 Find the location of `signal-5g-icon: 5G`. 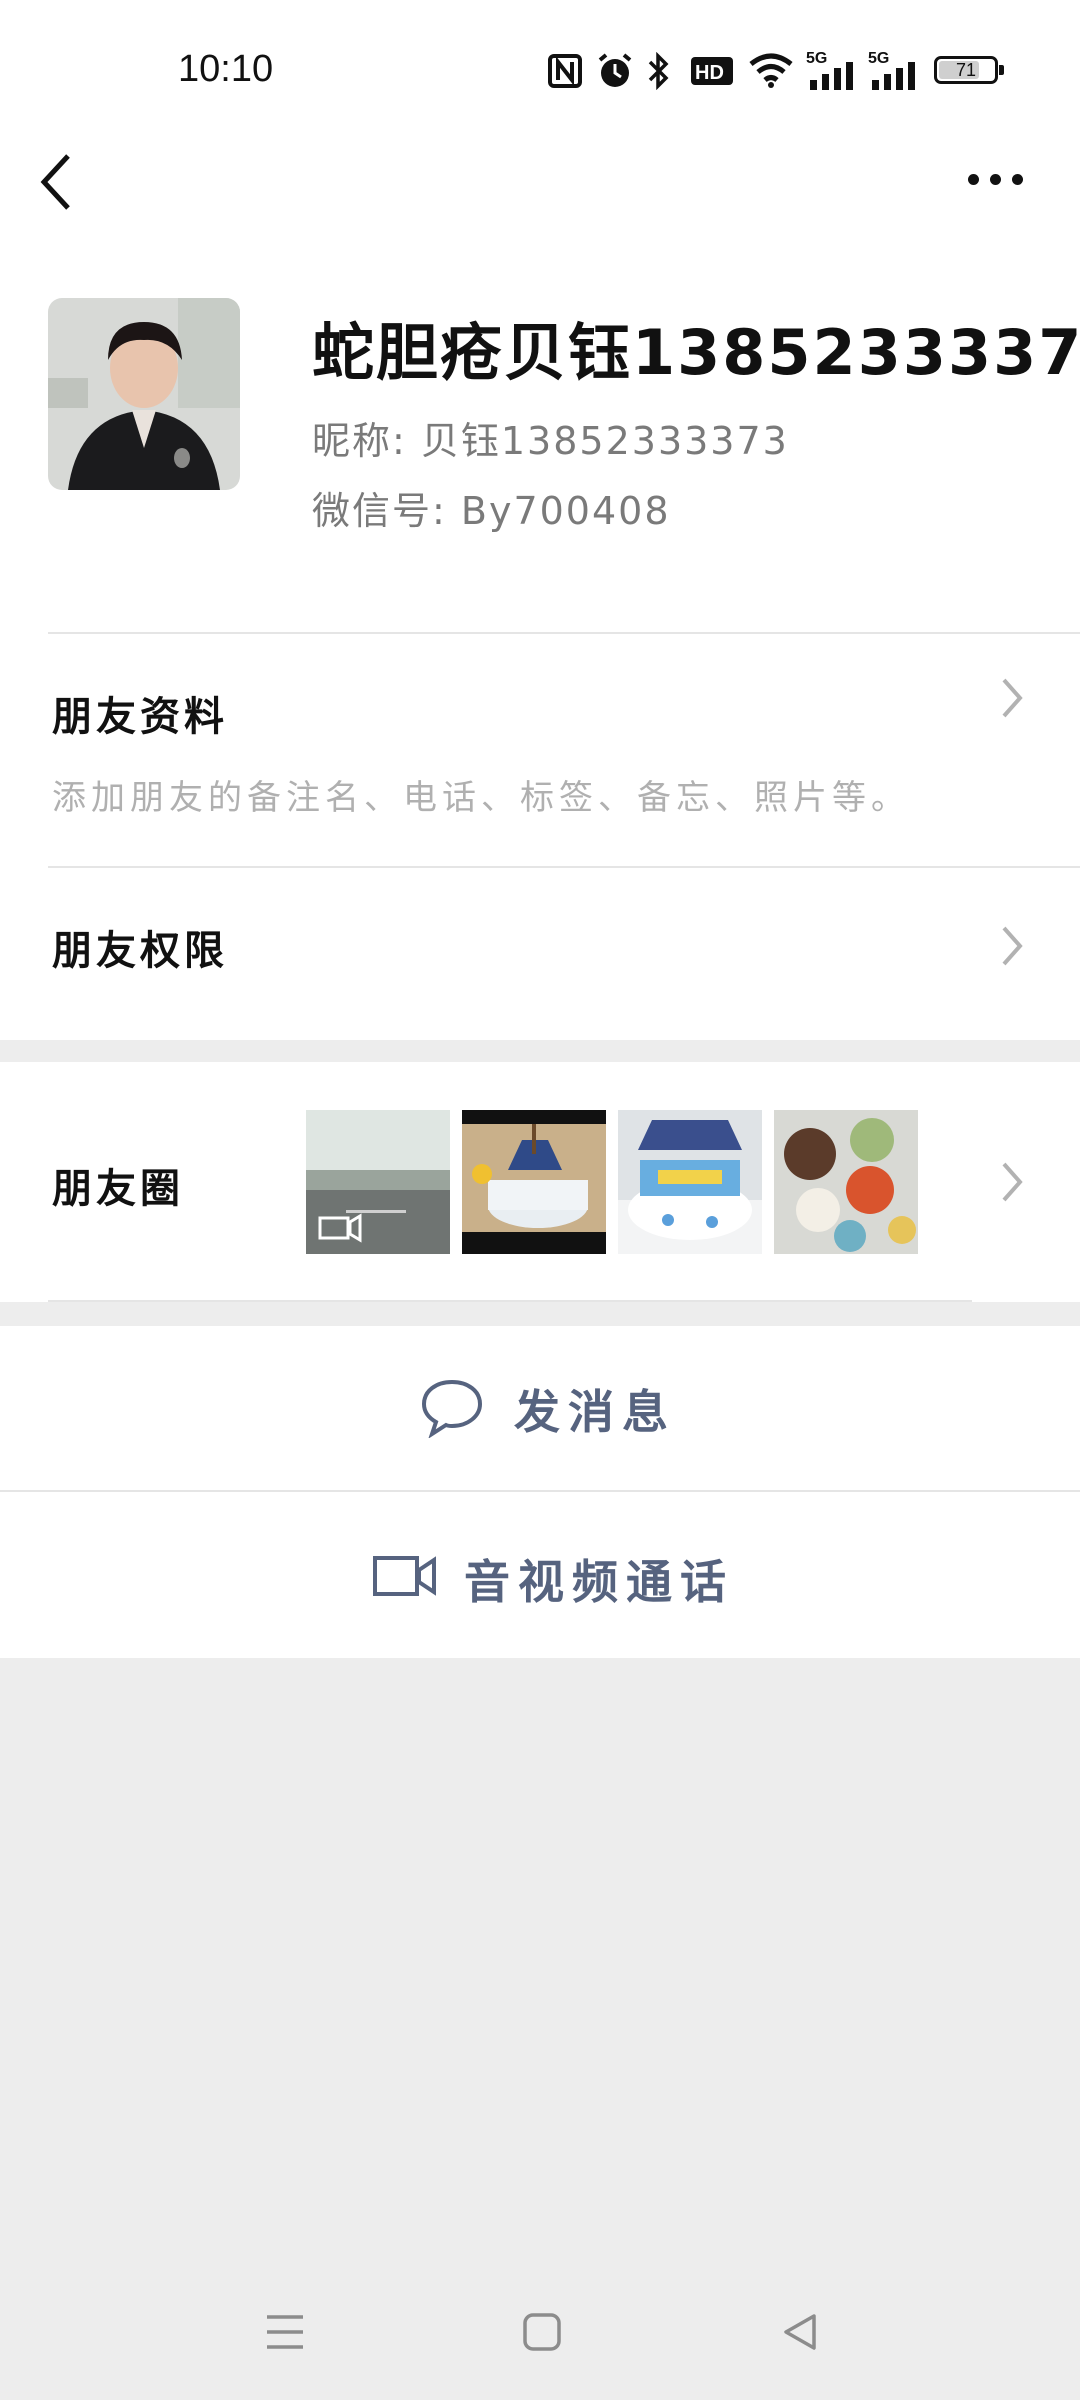

signal-5g-icon: 5G is located at coordinates (831, 70).